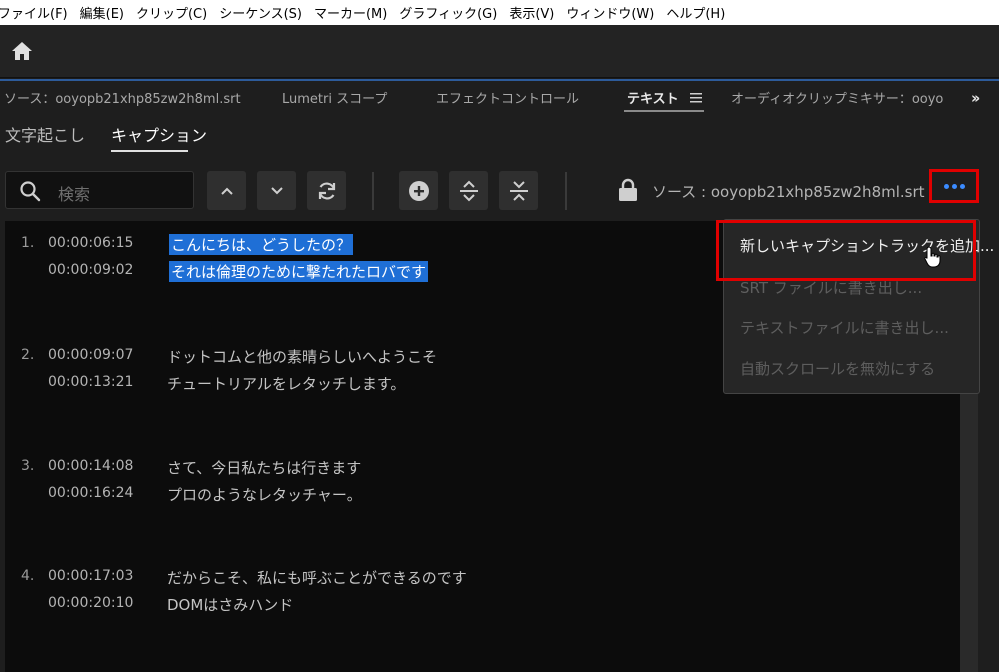 The height and width of the screenshot is (672, 999). I want to click on refresh-icon, so click(326, 190).